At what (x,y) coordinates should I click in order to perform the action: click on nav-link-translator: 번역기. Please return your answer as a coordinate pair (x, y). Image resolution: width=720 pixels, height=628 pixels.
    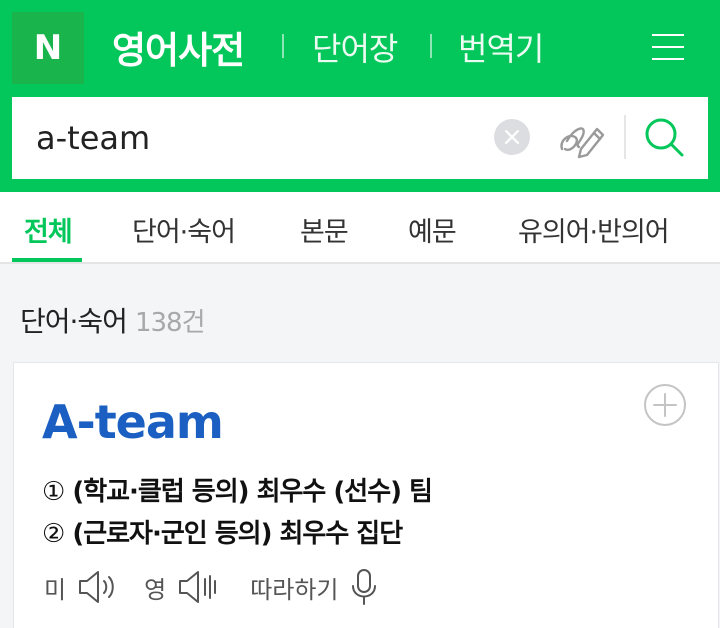
    Looking at the image, I should click on (501, 47).